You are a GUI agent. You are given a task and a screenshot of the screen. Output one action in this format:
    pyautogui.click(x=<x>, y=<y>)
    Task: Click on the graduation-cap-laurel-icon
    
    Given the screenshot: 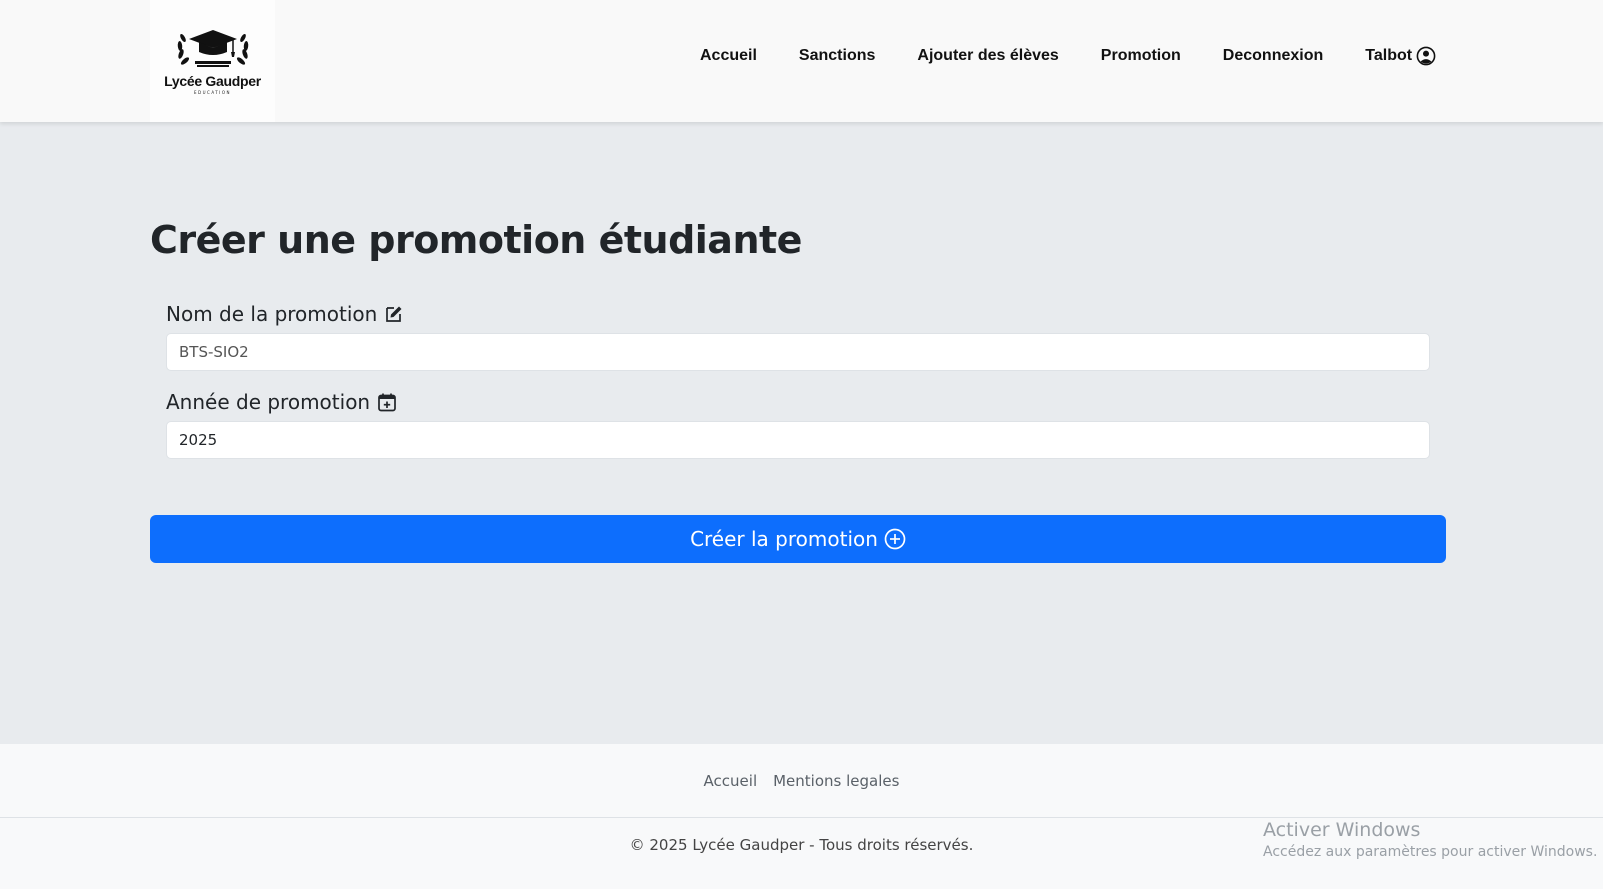 What is the action you would take?
    pyautogui.click(x=212, y=48)
    